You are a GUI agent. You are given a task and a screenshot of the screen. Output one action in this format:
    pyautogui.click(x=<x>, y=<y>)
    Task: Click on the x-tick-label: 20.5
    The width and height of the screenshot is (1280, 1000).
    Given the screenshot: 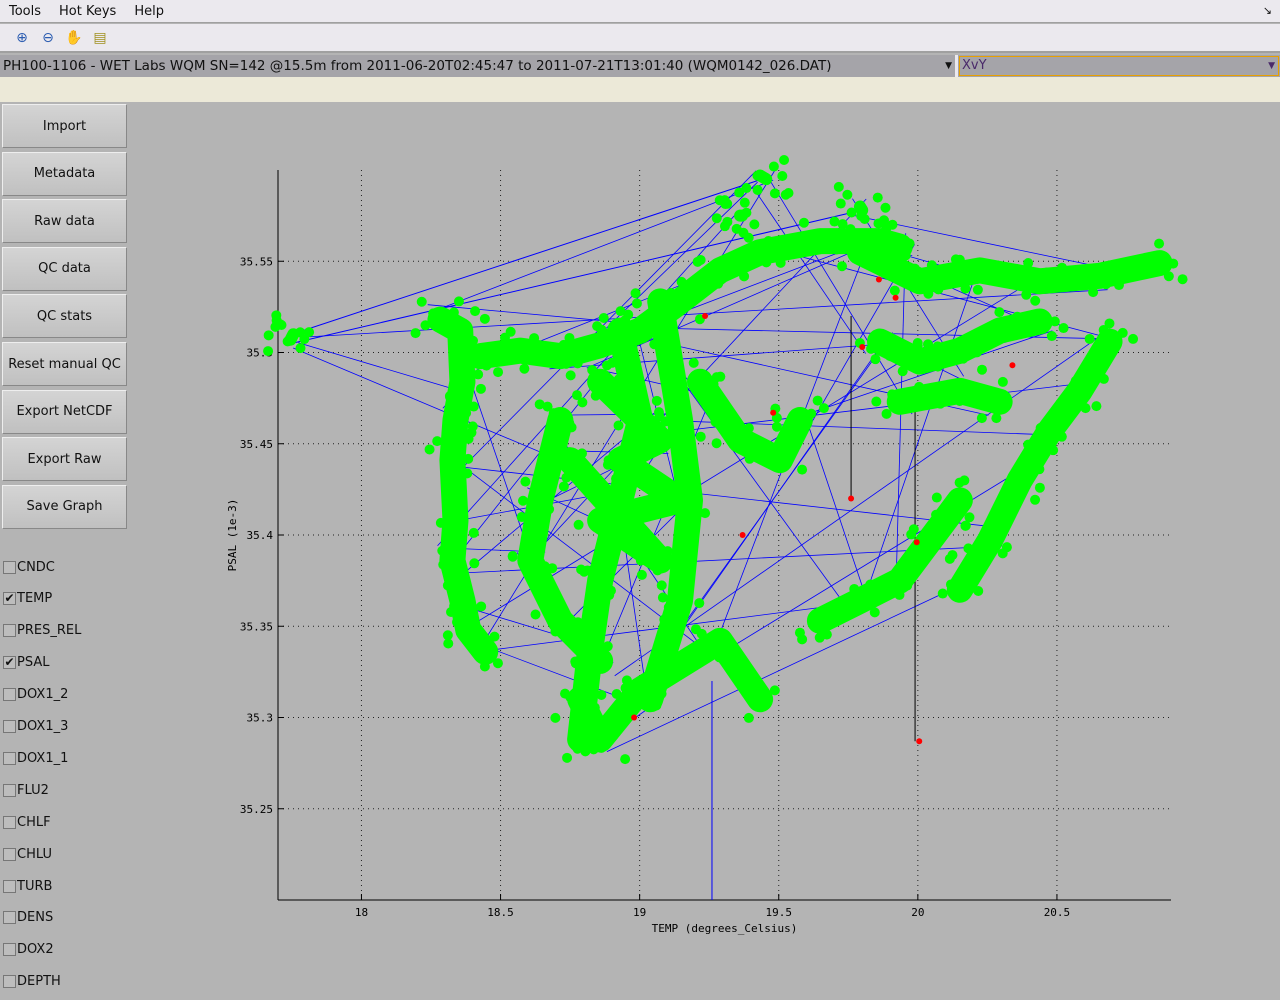 What is the action you would take?
    pyautogui.click(x=1057, y=912)
    